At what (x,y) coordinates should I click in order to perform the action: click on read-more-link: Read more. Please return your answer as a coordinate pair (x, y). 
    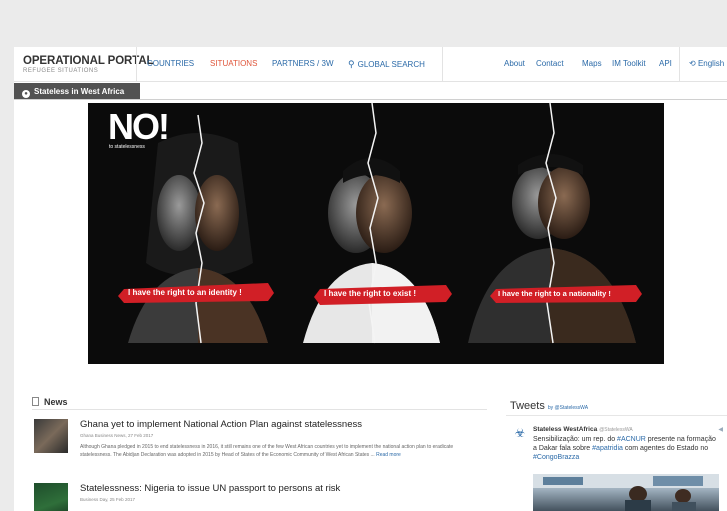
    Looking at the image, I should click on (388, 455).